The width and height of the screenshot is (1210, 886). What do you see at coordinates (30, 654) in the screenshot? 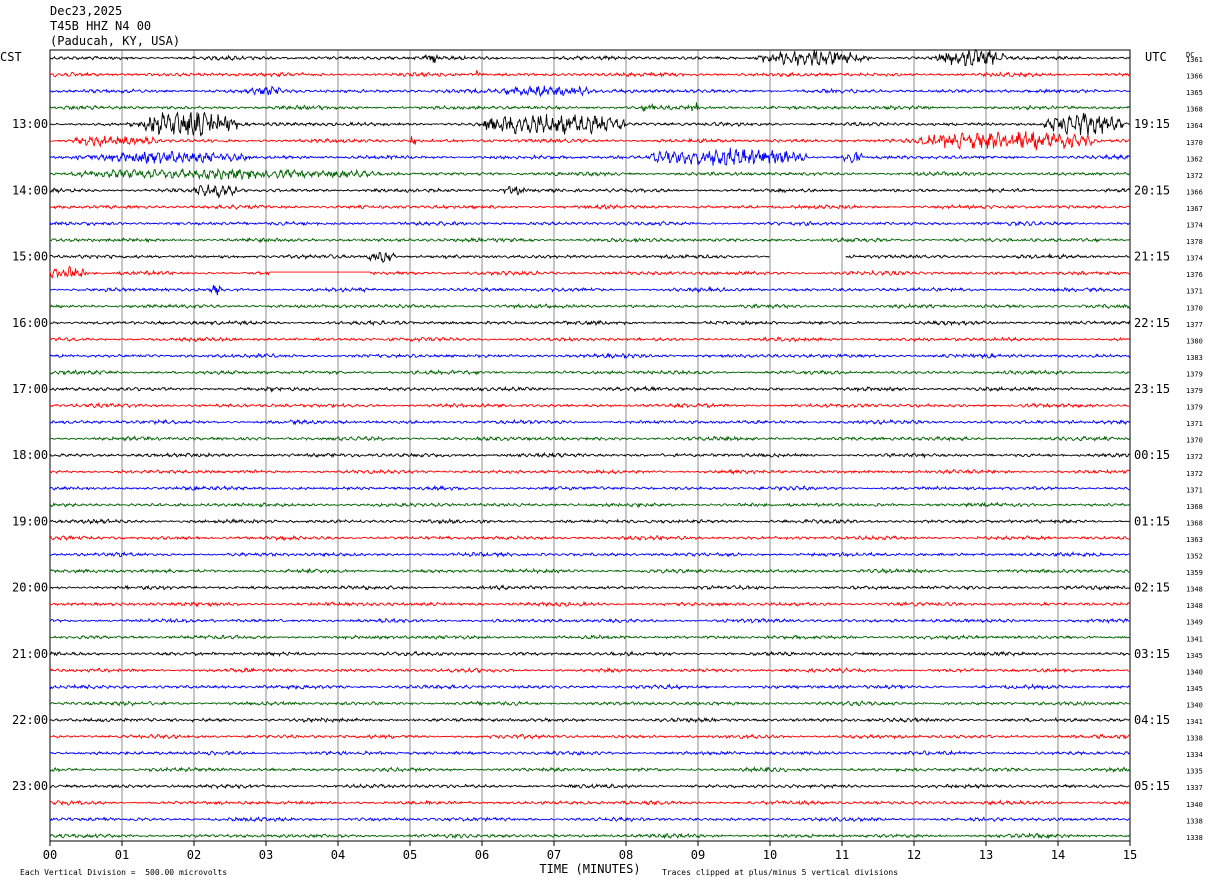
I see `left-hour-label: 21:00` at bounding box center [30, 654].